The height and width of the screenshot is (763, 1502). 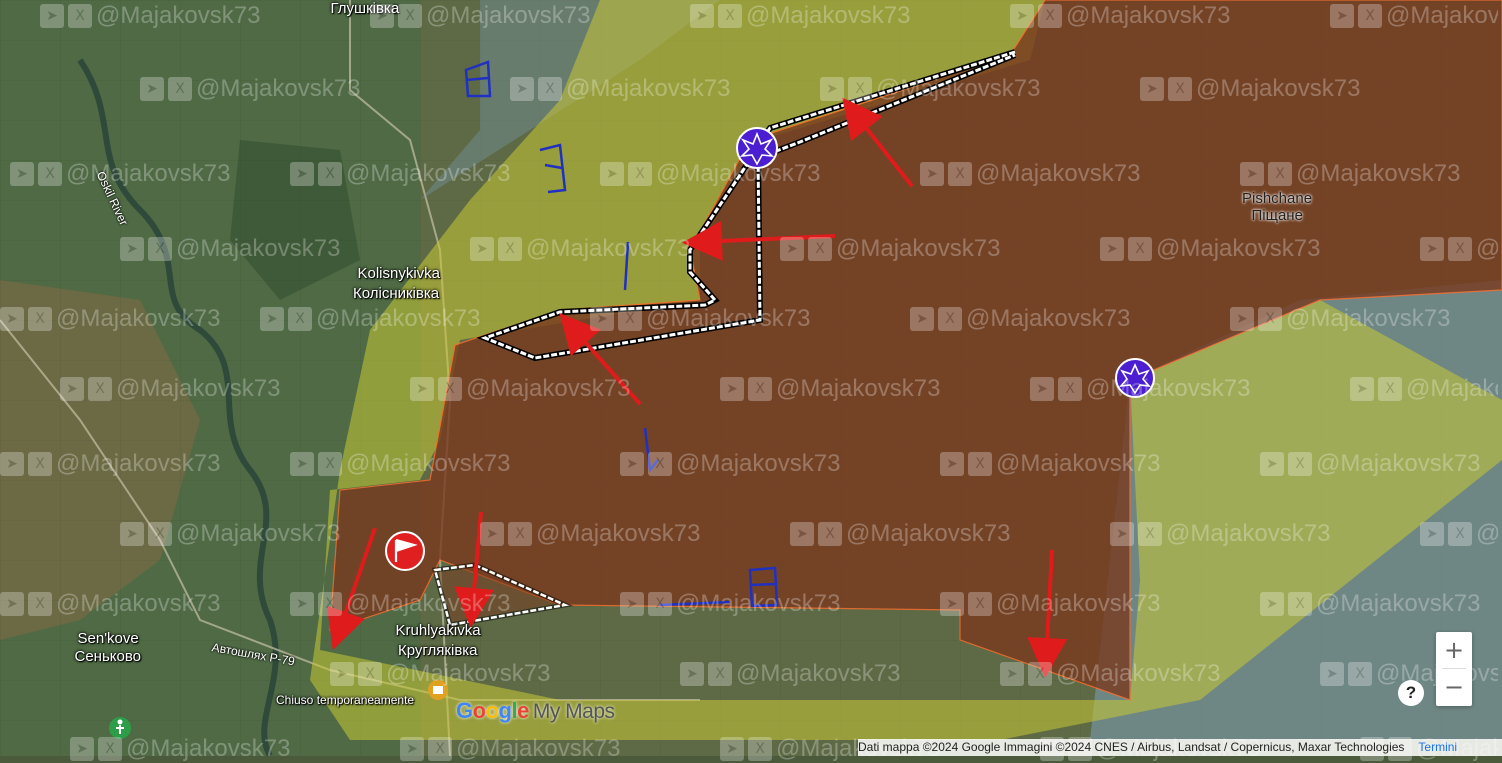 I want to click on place-label: Кругляківка, so click(x=438, y=650).